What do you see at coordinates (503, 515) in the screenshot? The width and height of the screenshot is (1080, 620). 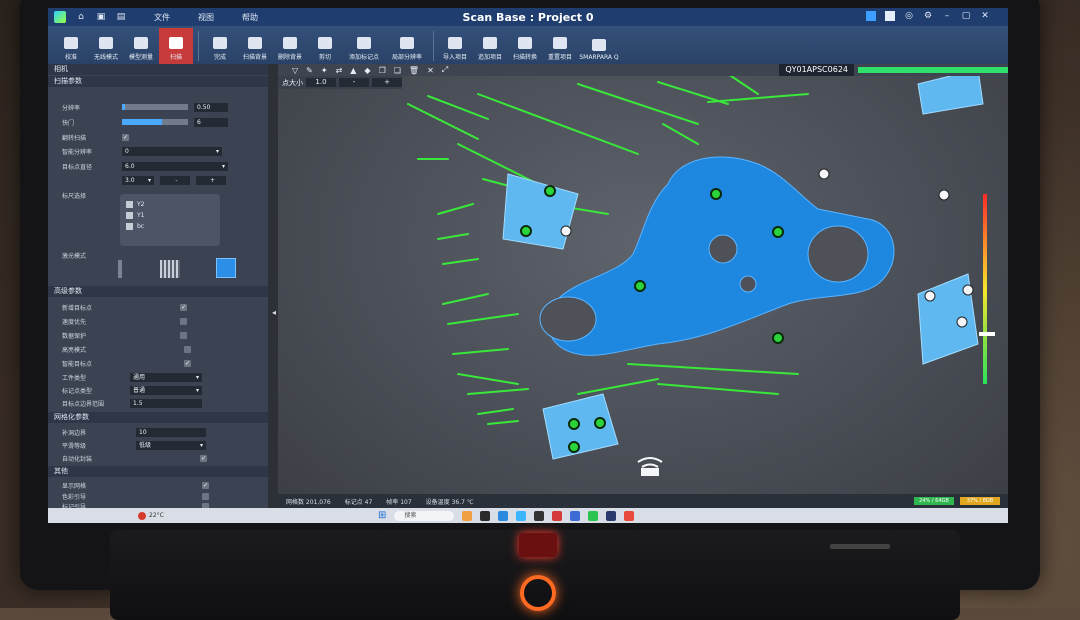 I see `edge-icon` at bounding box center [503, 515].